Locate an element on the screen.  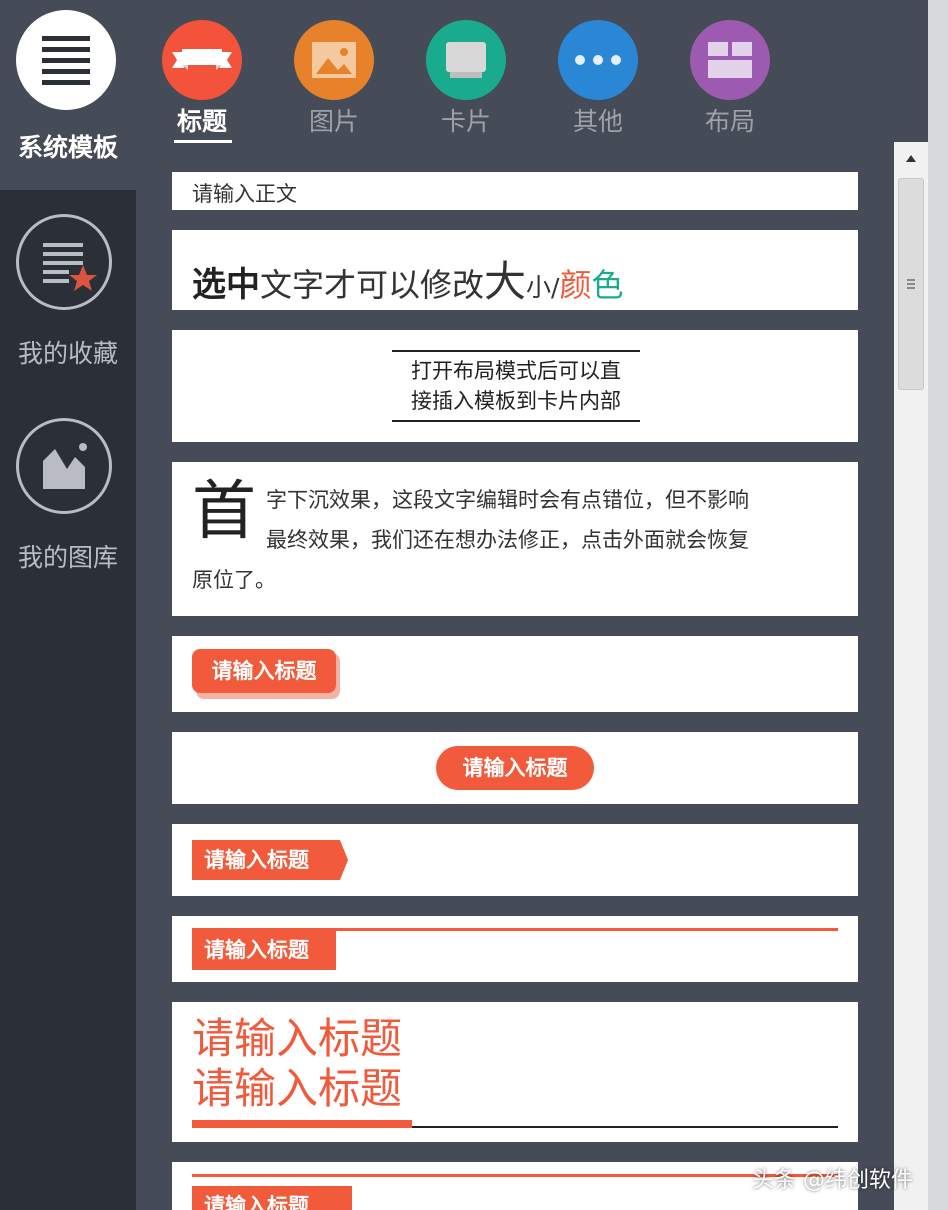
small-text: 小/ is located at coordinates (543, 287).